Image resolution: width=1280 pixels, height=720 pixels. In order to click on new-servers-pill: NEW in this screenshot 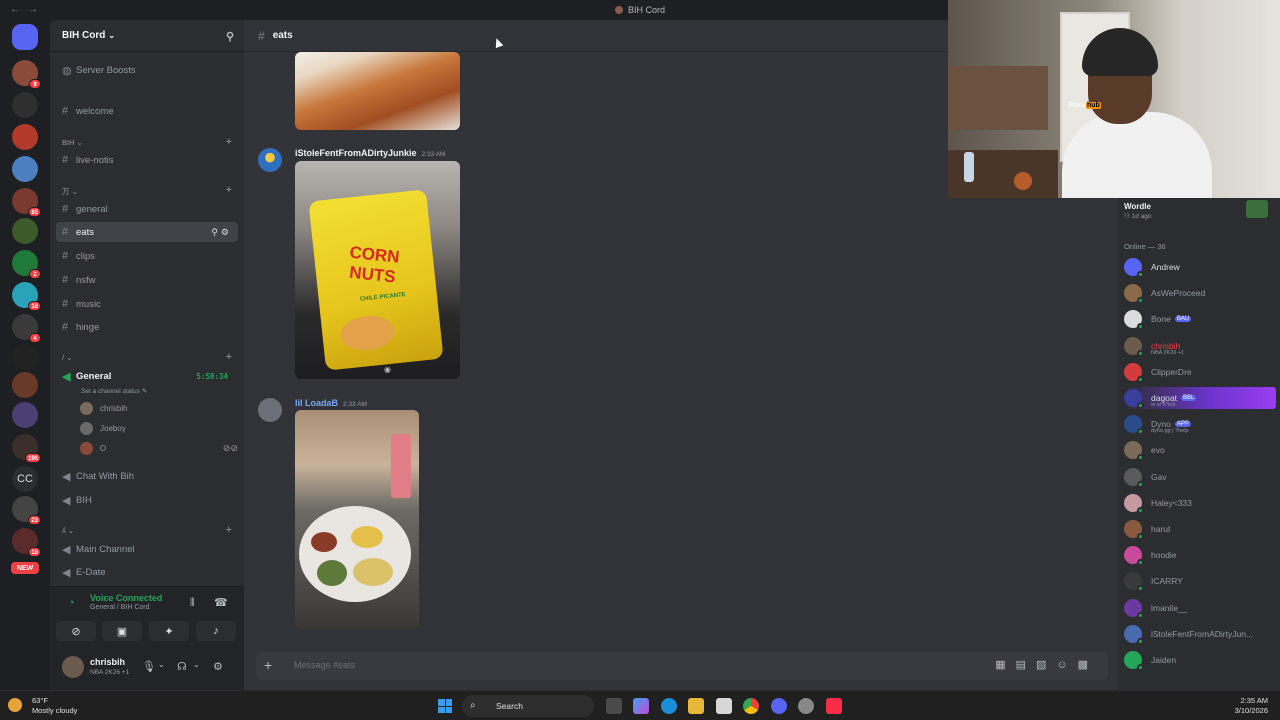, I will do `click(25, 568)`.